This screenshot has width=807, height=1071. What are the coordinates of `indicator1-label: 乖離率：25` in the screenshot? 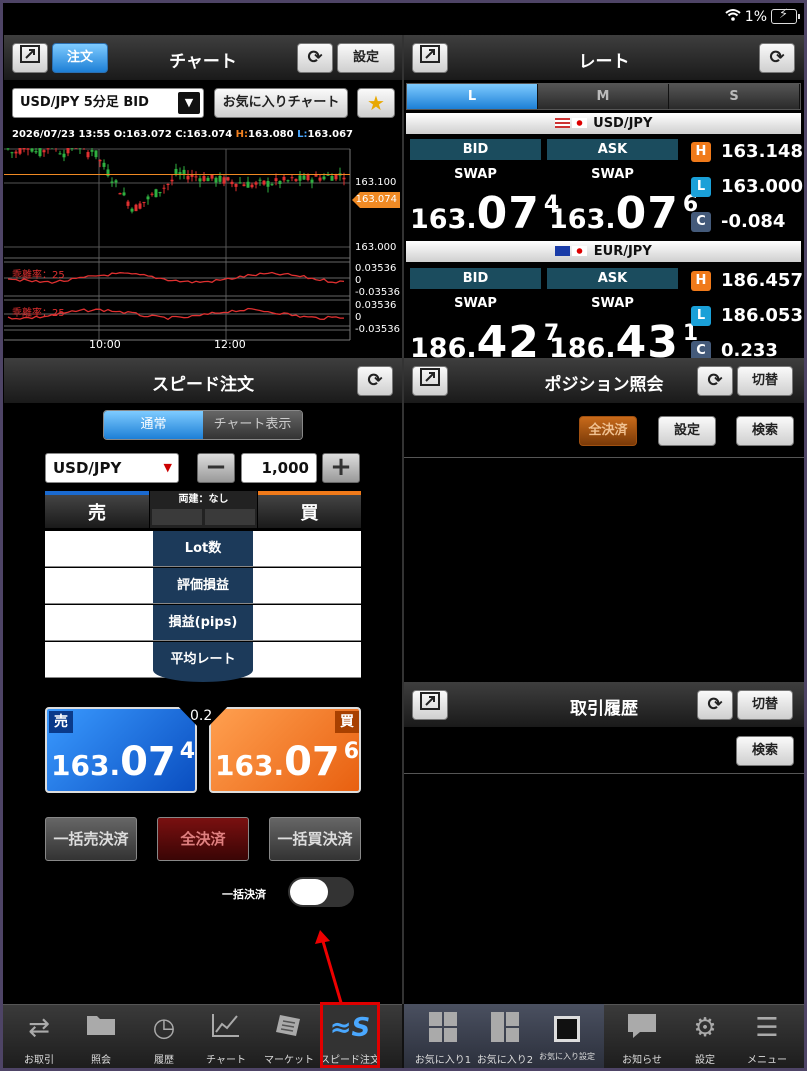 It's located at (38, 275).